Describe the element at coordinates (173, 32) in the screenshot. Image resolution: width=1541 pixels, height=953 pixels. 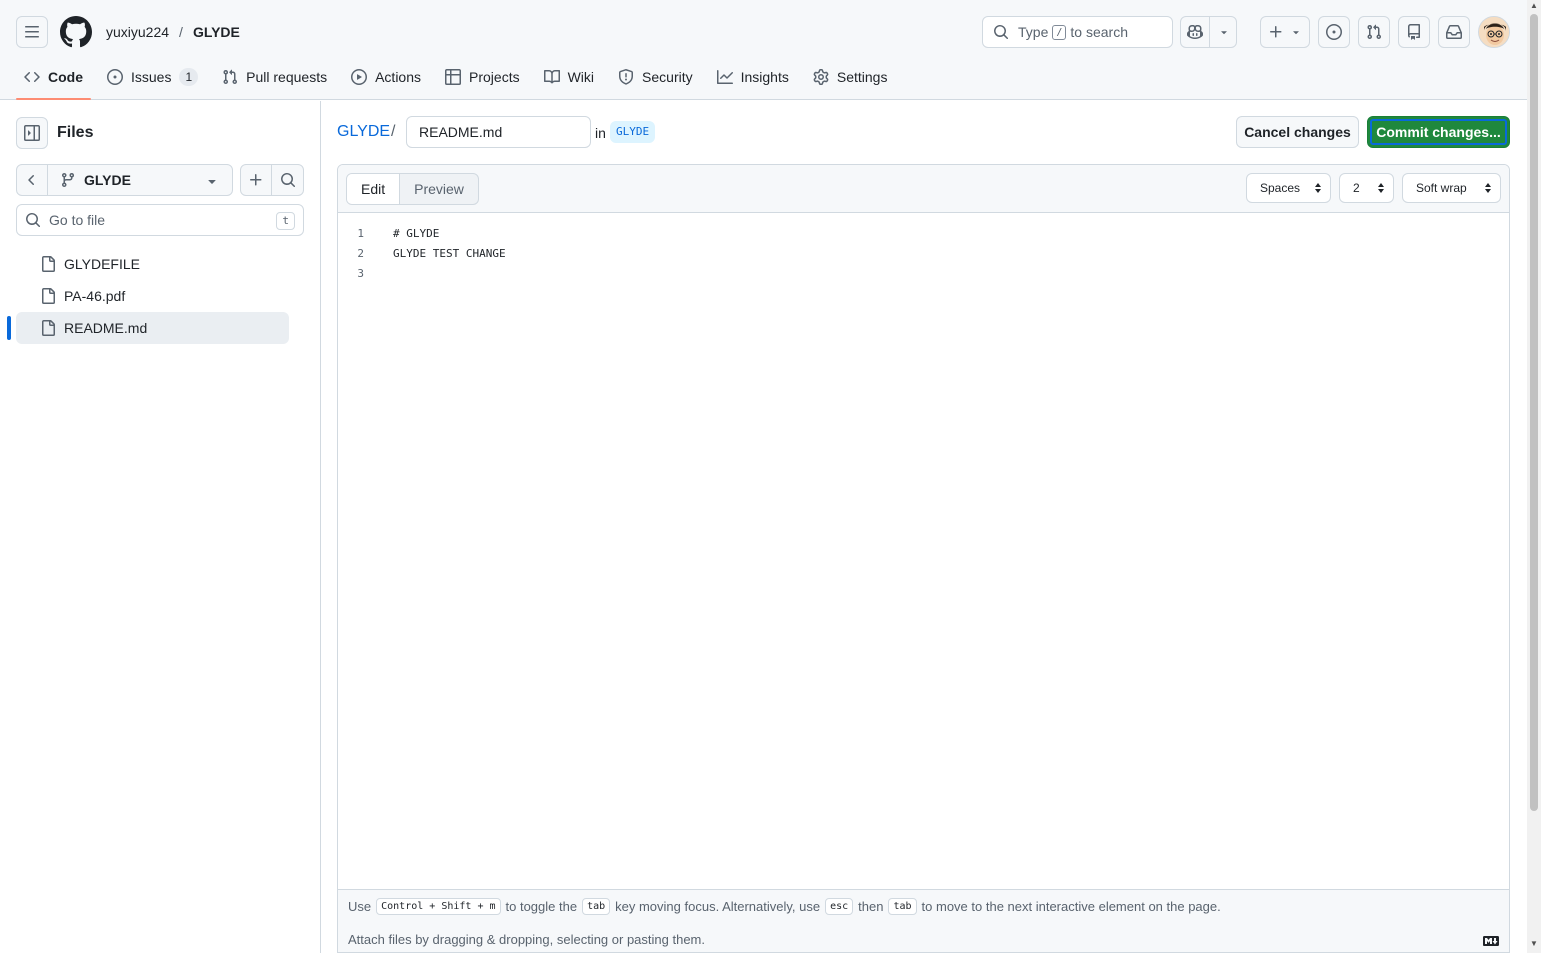
I see `breadcrumb: yuxiyu224 / GLYDE` at that location.